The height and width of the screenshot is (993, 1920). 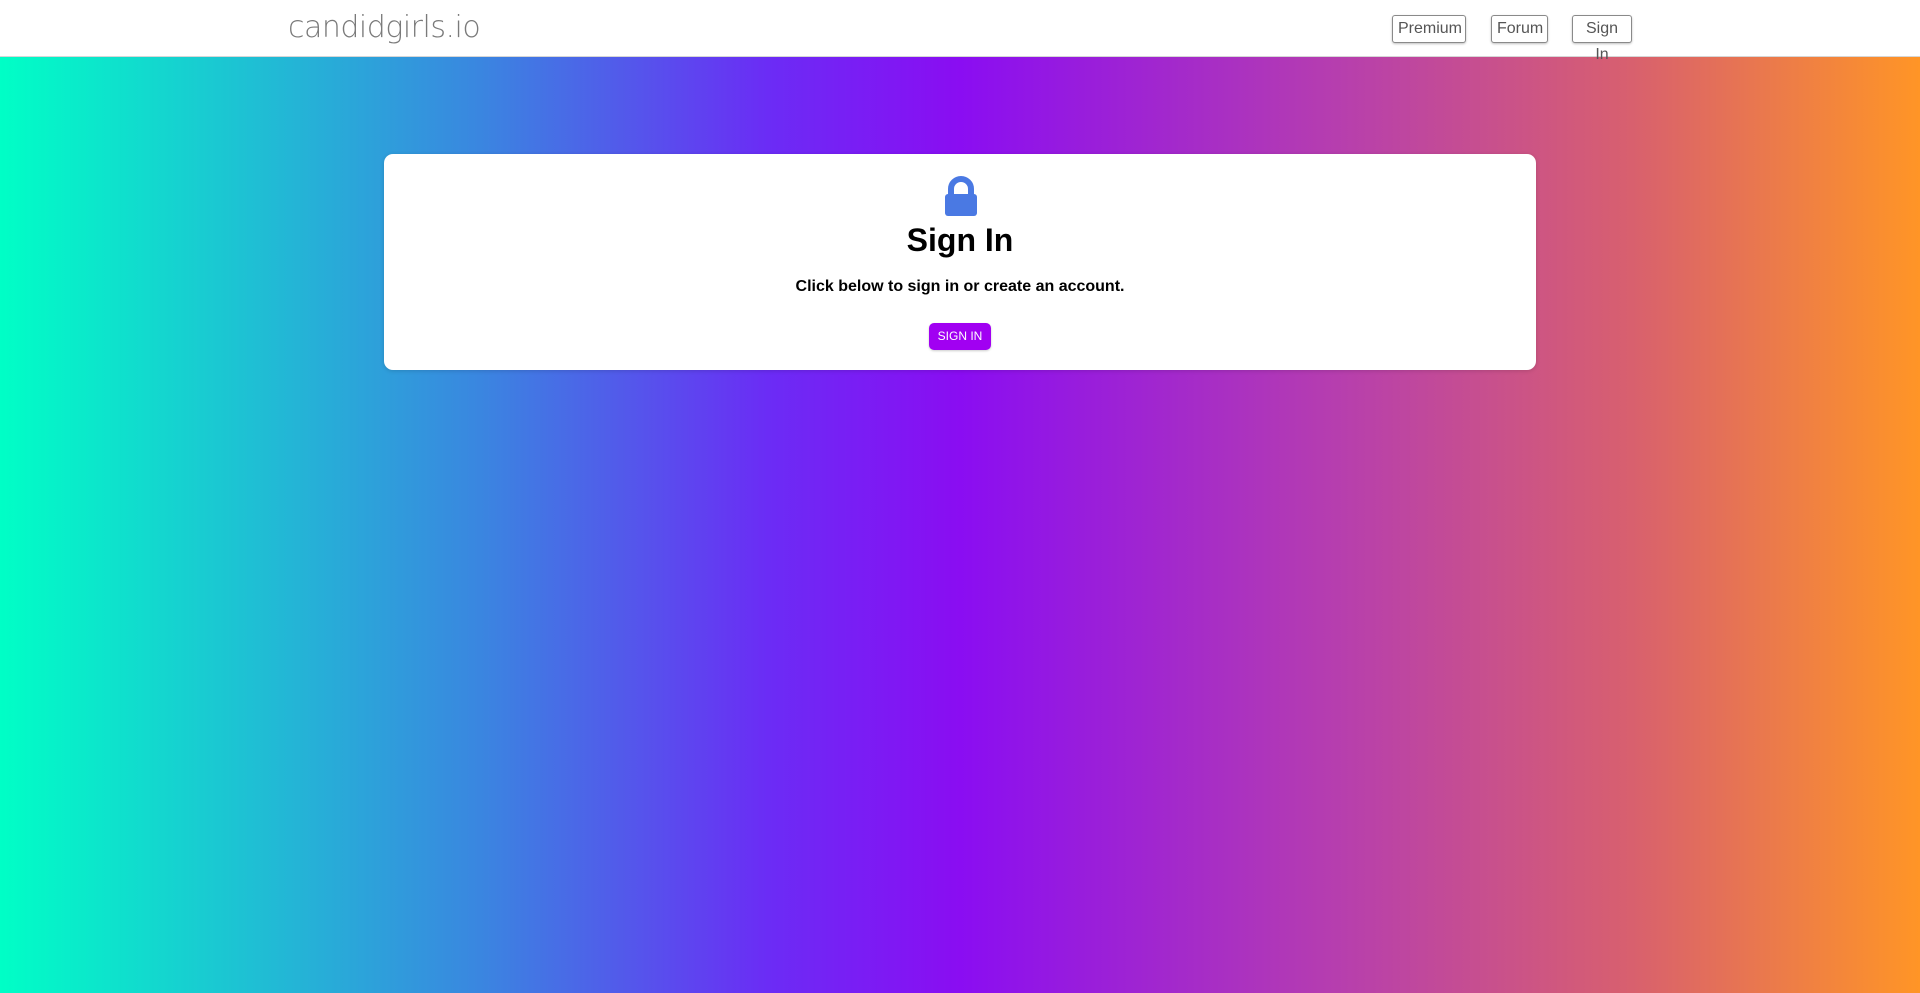 I want to click on sign-in-button: SIGN IN, so click(x=960, y=336).